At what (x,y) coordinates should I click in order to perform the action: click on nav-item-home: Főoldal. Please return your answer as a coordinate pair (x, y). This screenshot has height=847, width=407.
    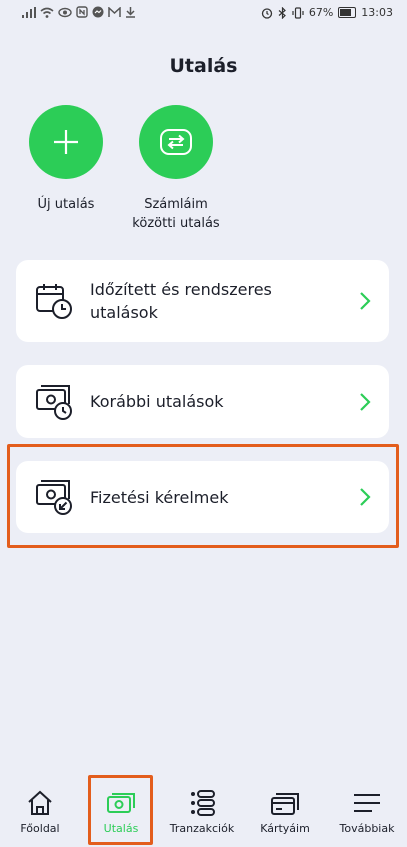
    Looking at the image, I should click on (40, 811).